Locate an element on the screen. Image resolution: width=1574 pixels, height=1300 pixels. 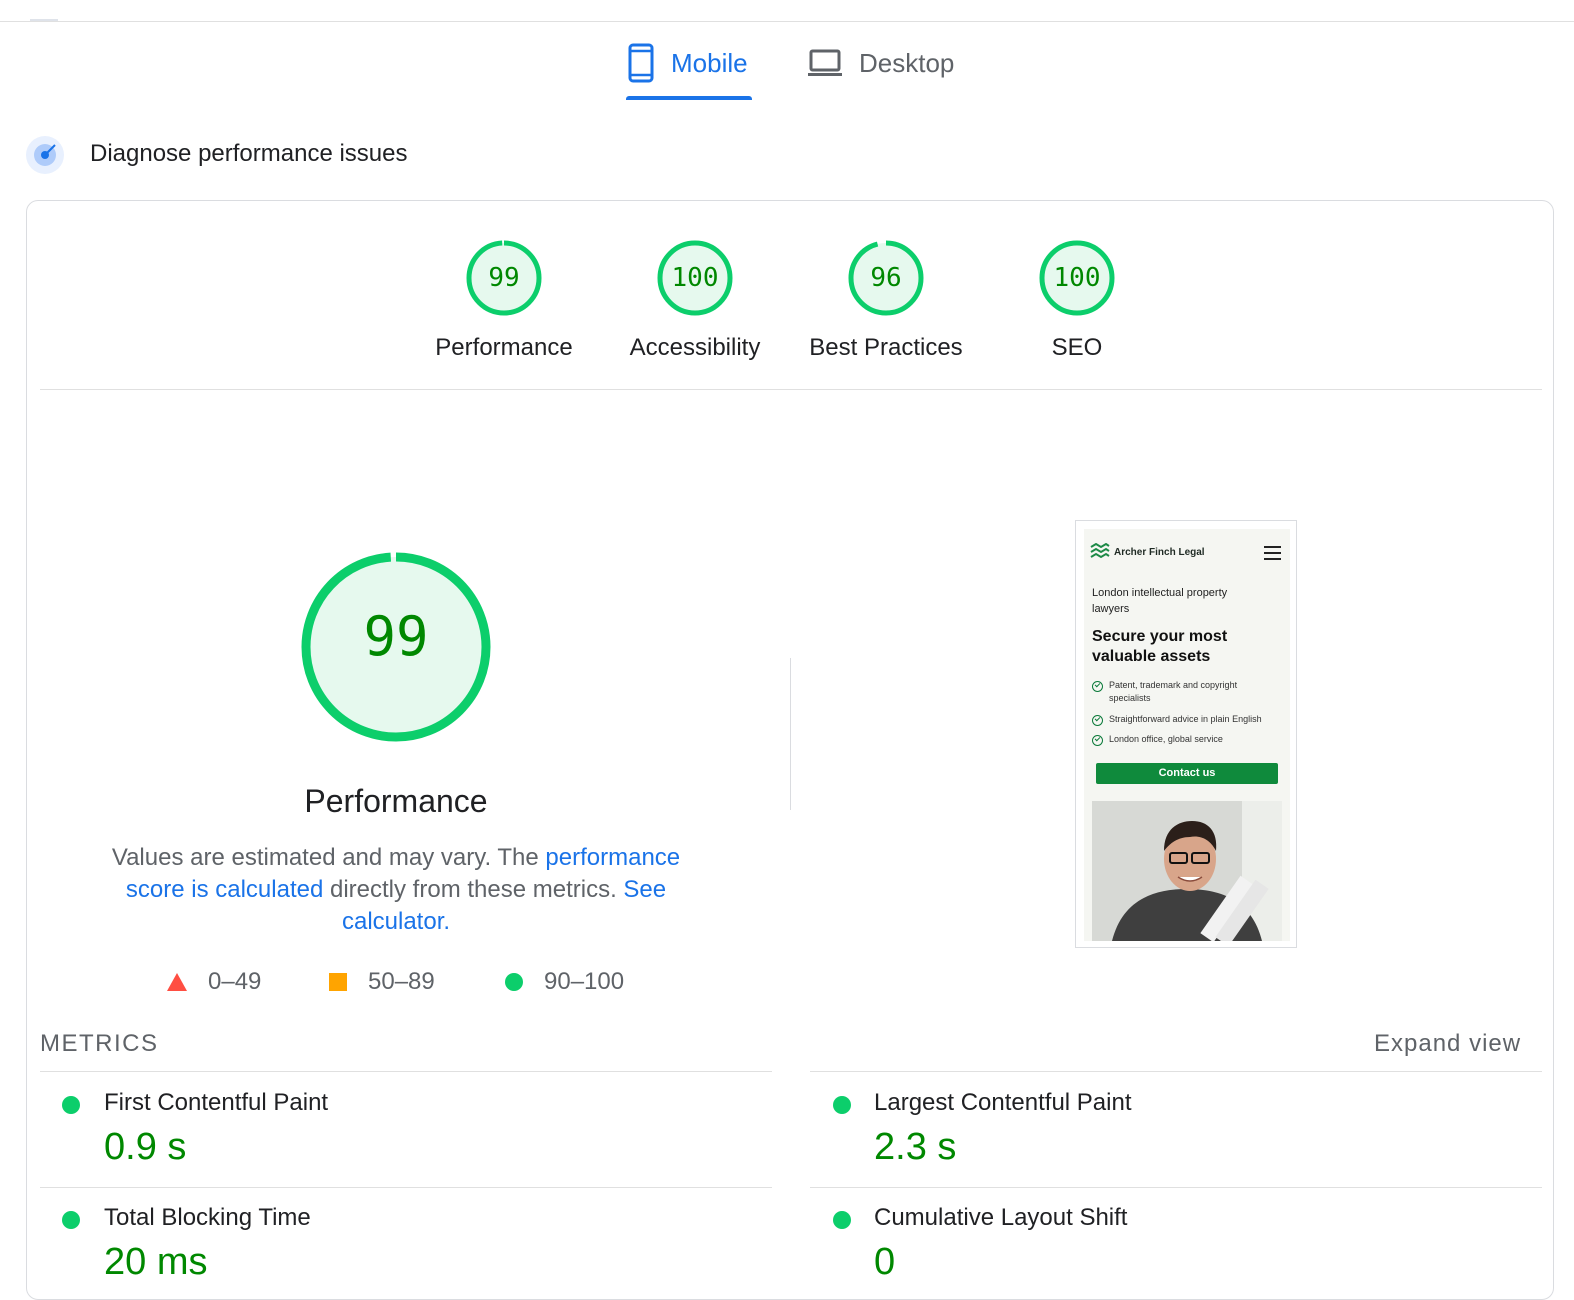
pass-circle-icon is located at coordinates (514, 982).